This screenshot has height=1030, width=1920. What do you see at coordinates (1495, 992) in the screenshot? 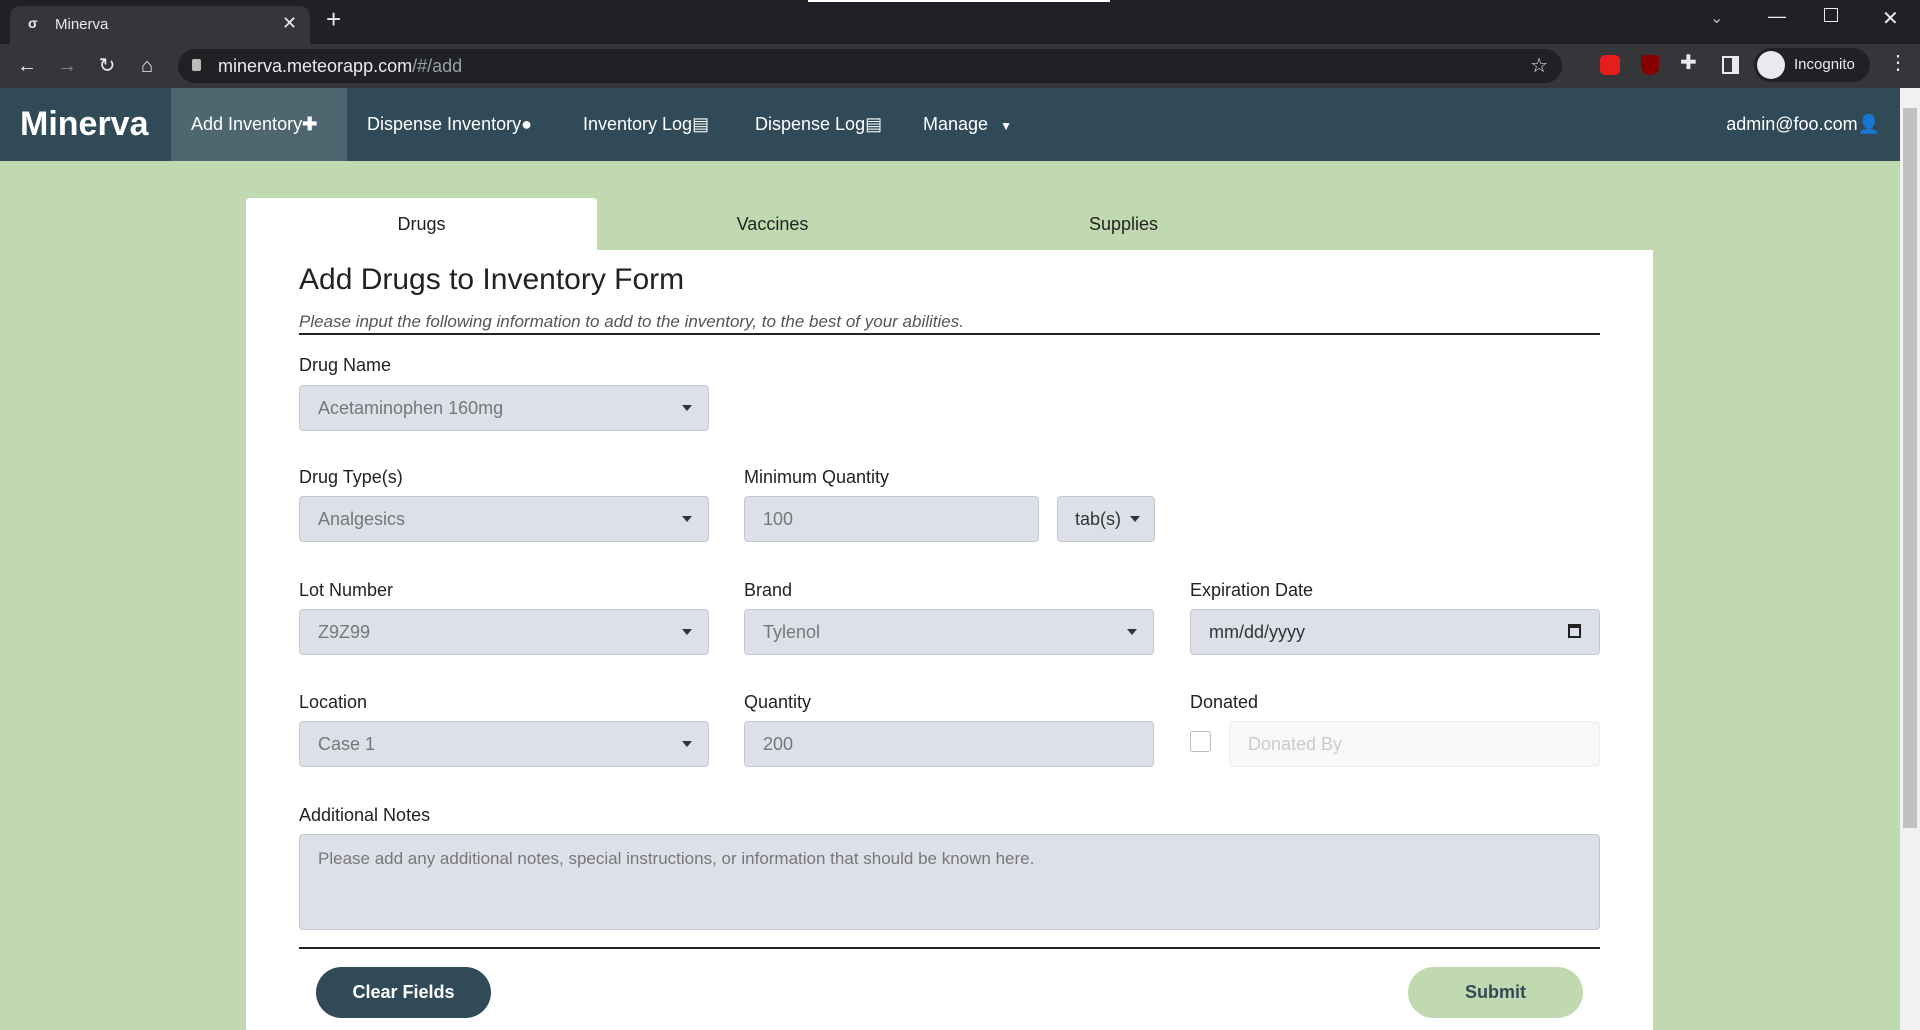
I see `submit-button: Submit` at bounding box center [1495, 992].